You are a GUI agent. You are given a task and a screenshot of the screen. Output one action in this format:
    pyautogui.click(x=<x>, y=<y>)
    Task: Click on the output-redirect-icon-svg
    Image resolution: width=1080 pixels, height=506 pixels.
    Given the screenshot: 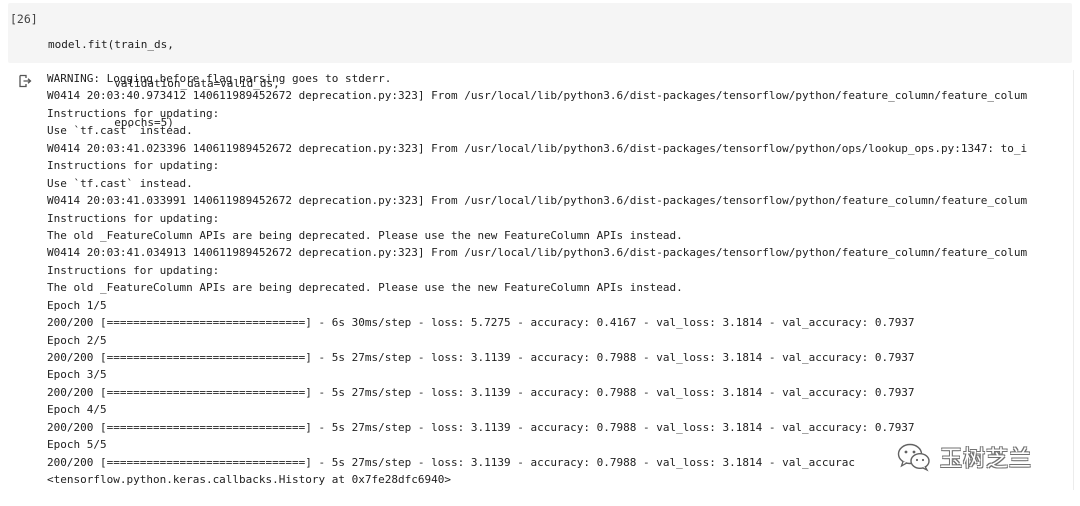 What is the action you would take?
    pyautogui.click(x=25, y=81)
    